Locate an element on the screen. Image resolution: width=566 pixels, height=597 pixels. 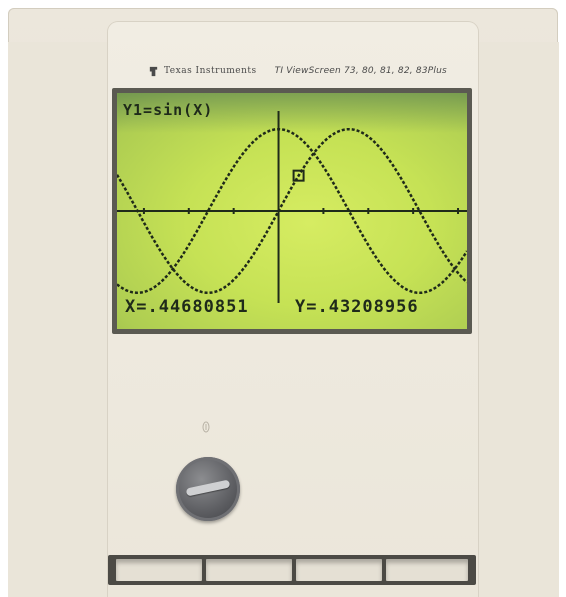
brand: Texas Instruments is located at coordinates (202, 71).